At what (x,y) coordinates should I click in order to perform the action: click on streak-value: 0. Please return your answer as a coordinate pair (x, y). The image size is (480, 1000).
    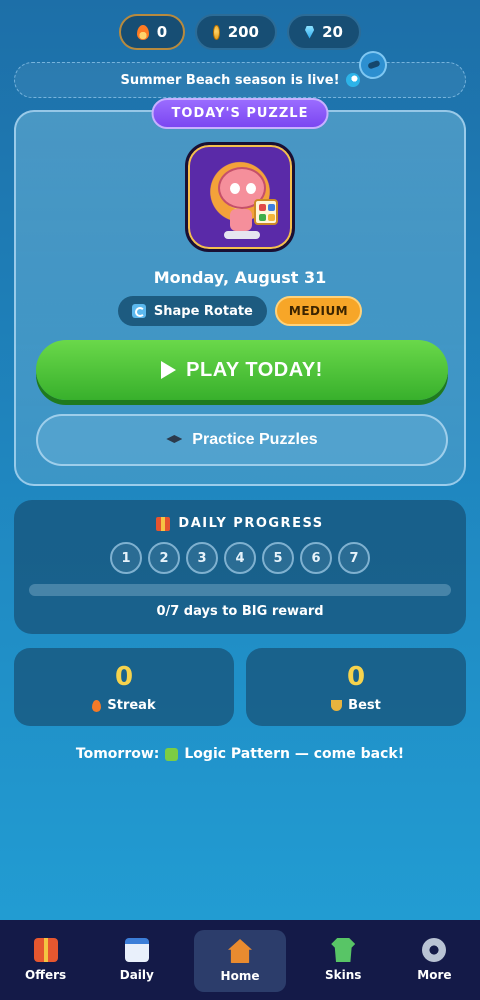
    Looking at the image, I should click on (124, 677).